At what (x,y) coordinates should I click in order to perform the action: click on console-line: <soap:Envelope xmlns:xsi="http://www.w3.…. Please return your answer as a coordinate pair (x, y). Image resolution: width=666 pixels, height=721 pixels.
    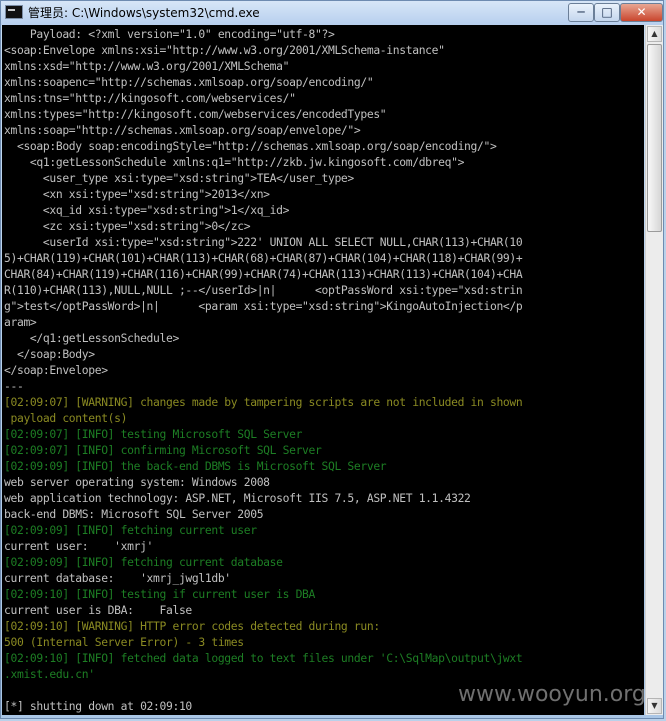
    Looking at the image, I should click on (224, 50).